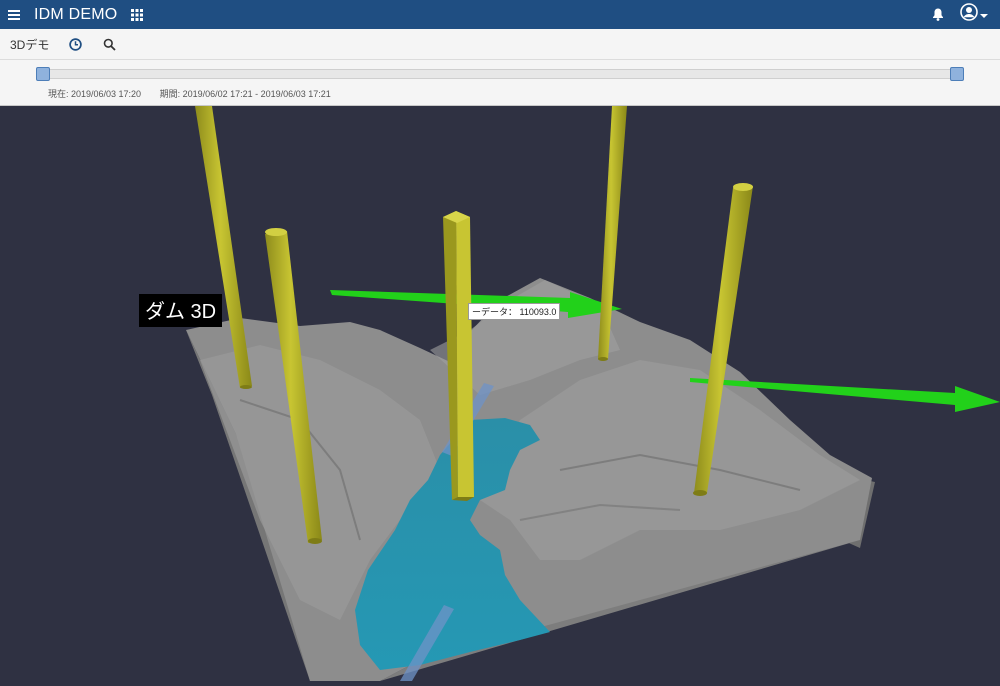 The image size is (1000, 686). What do you see at coordinates (30, 44) in the screenshot?
I see `page-title: 3Dデモ` at bounding box center [30, 44].